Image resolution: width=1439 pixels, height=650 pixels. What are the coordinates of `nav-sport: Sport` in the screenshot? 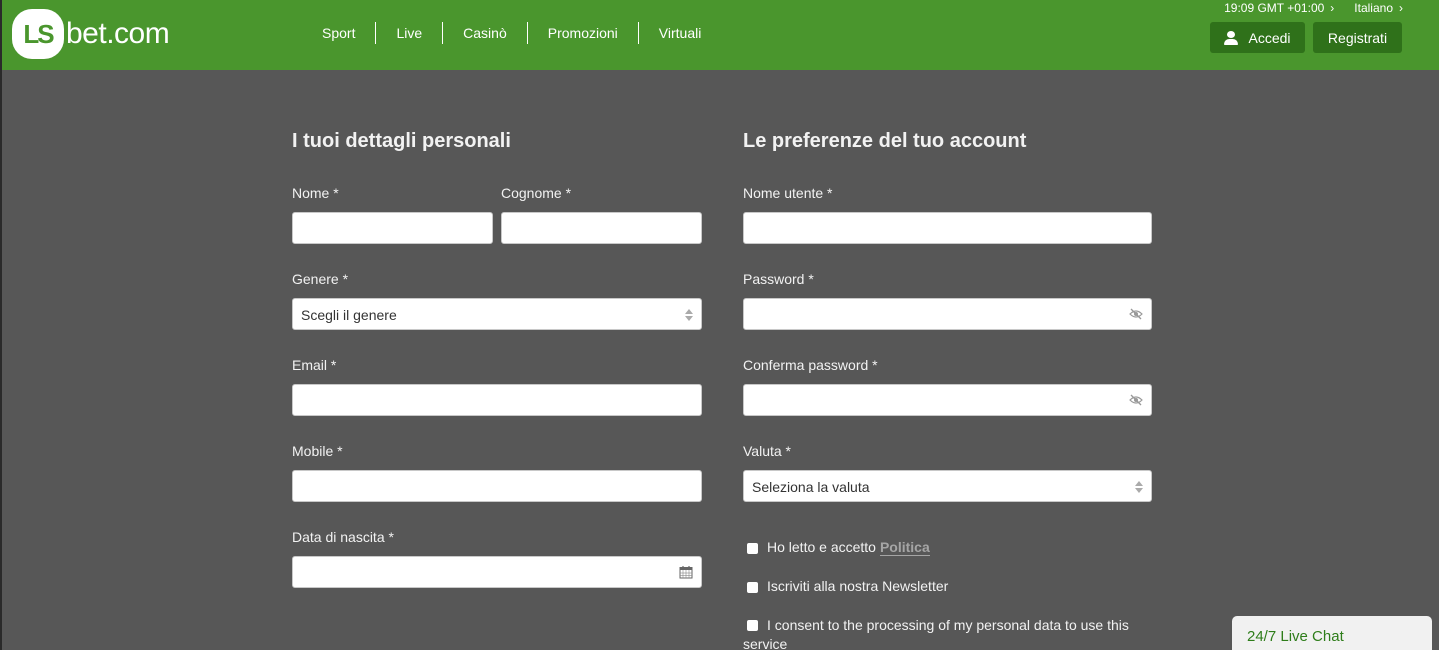 It's located at (339, 33).